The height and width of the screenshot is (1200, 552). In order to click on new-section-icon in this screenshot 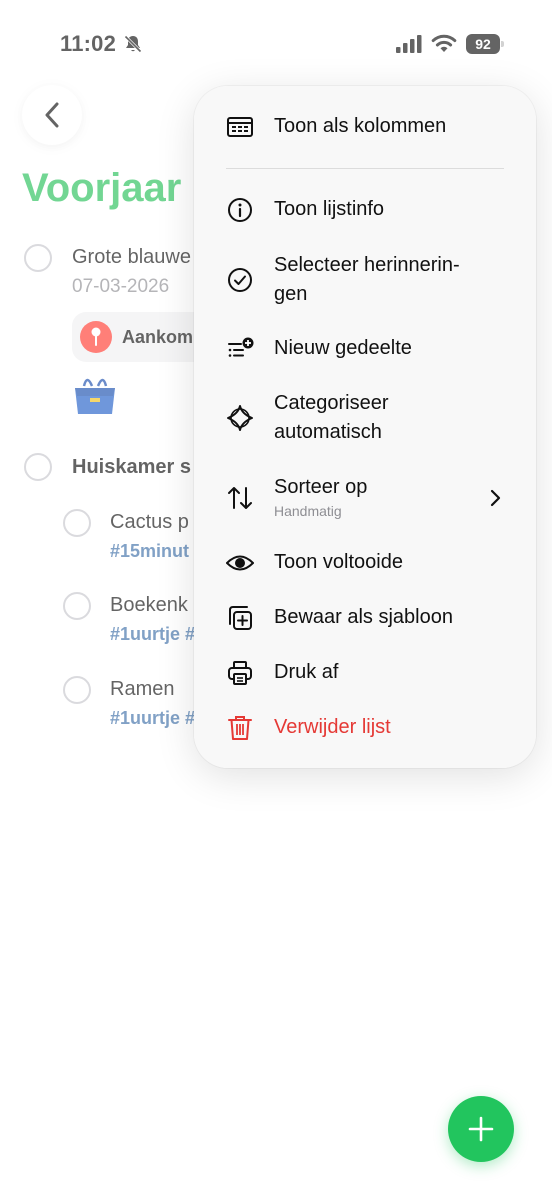, I will do `click(241, 347)`.